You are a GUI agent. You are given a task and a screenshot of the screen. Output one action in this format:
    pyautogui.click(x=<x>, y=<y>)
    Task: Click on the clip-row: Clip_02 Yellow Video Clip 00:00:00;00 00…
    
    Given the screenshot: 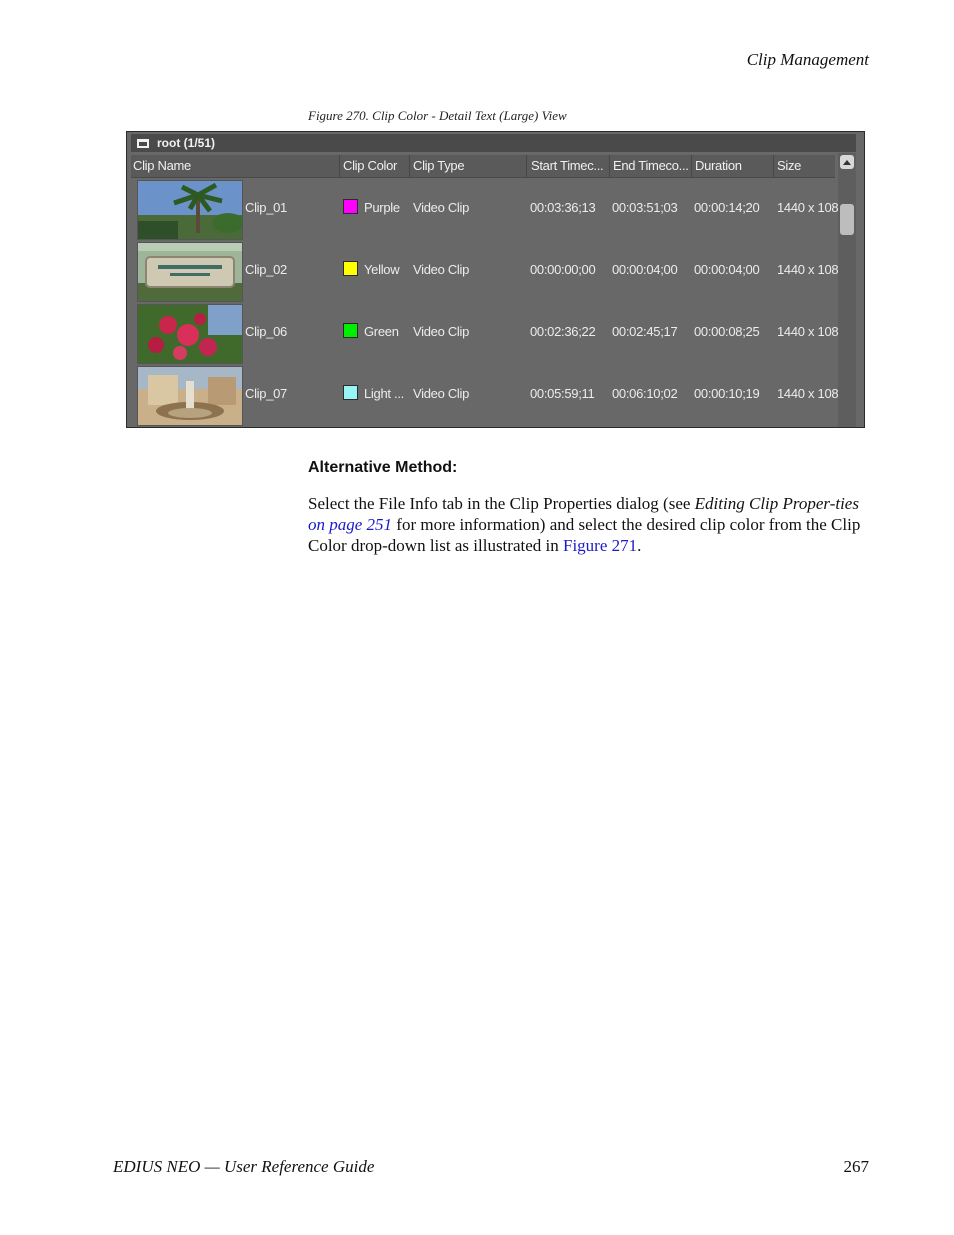 What is the action you would take?
    pyautogui.click(x=485, y=272)
    